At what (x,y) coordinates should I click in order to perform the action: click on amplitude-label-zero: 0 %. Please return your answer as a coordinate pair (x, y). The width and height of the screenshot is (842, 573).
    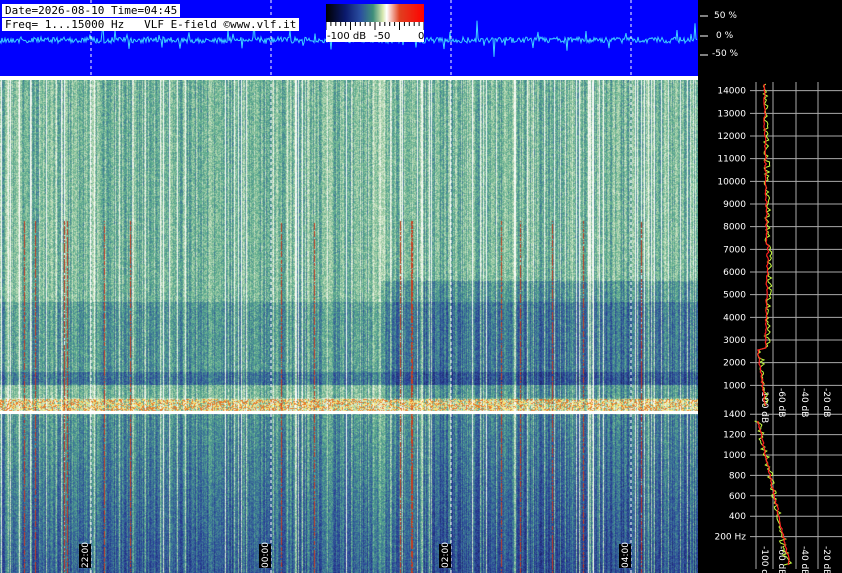
    Looking at the image, I should click on (725, 36).